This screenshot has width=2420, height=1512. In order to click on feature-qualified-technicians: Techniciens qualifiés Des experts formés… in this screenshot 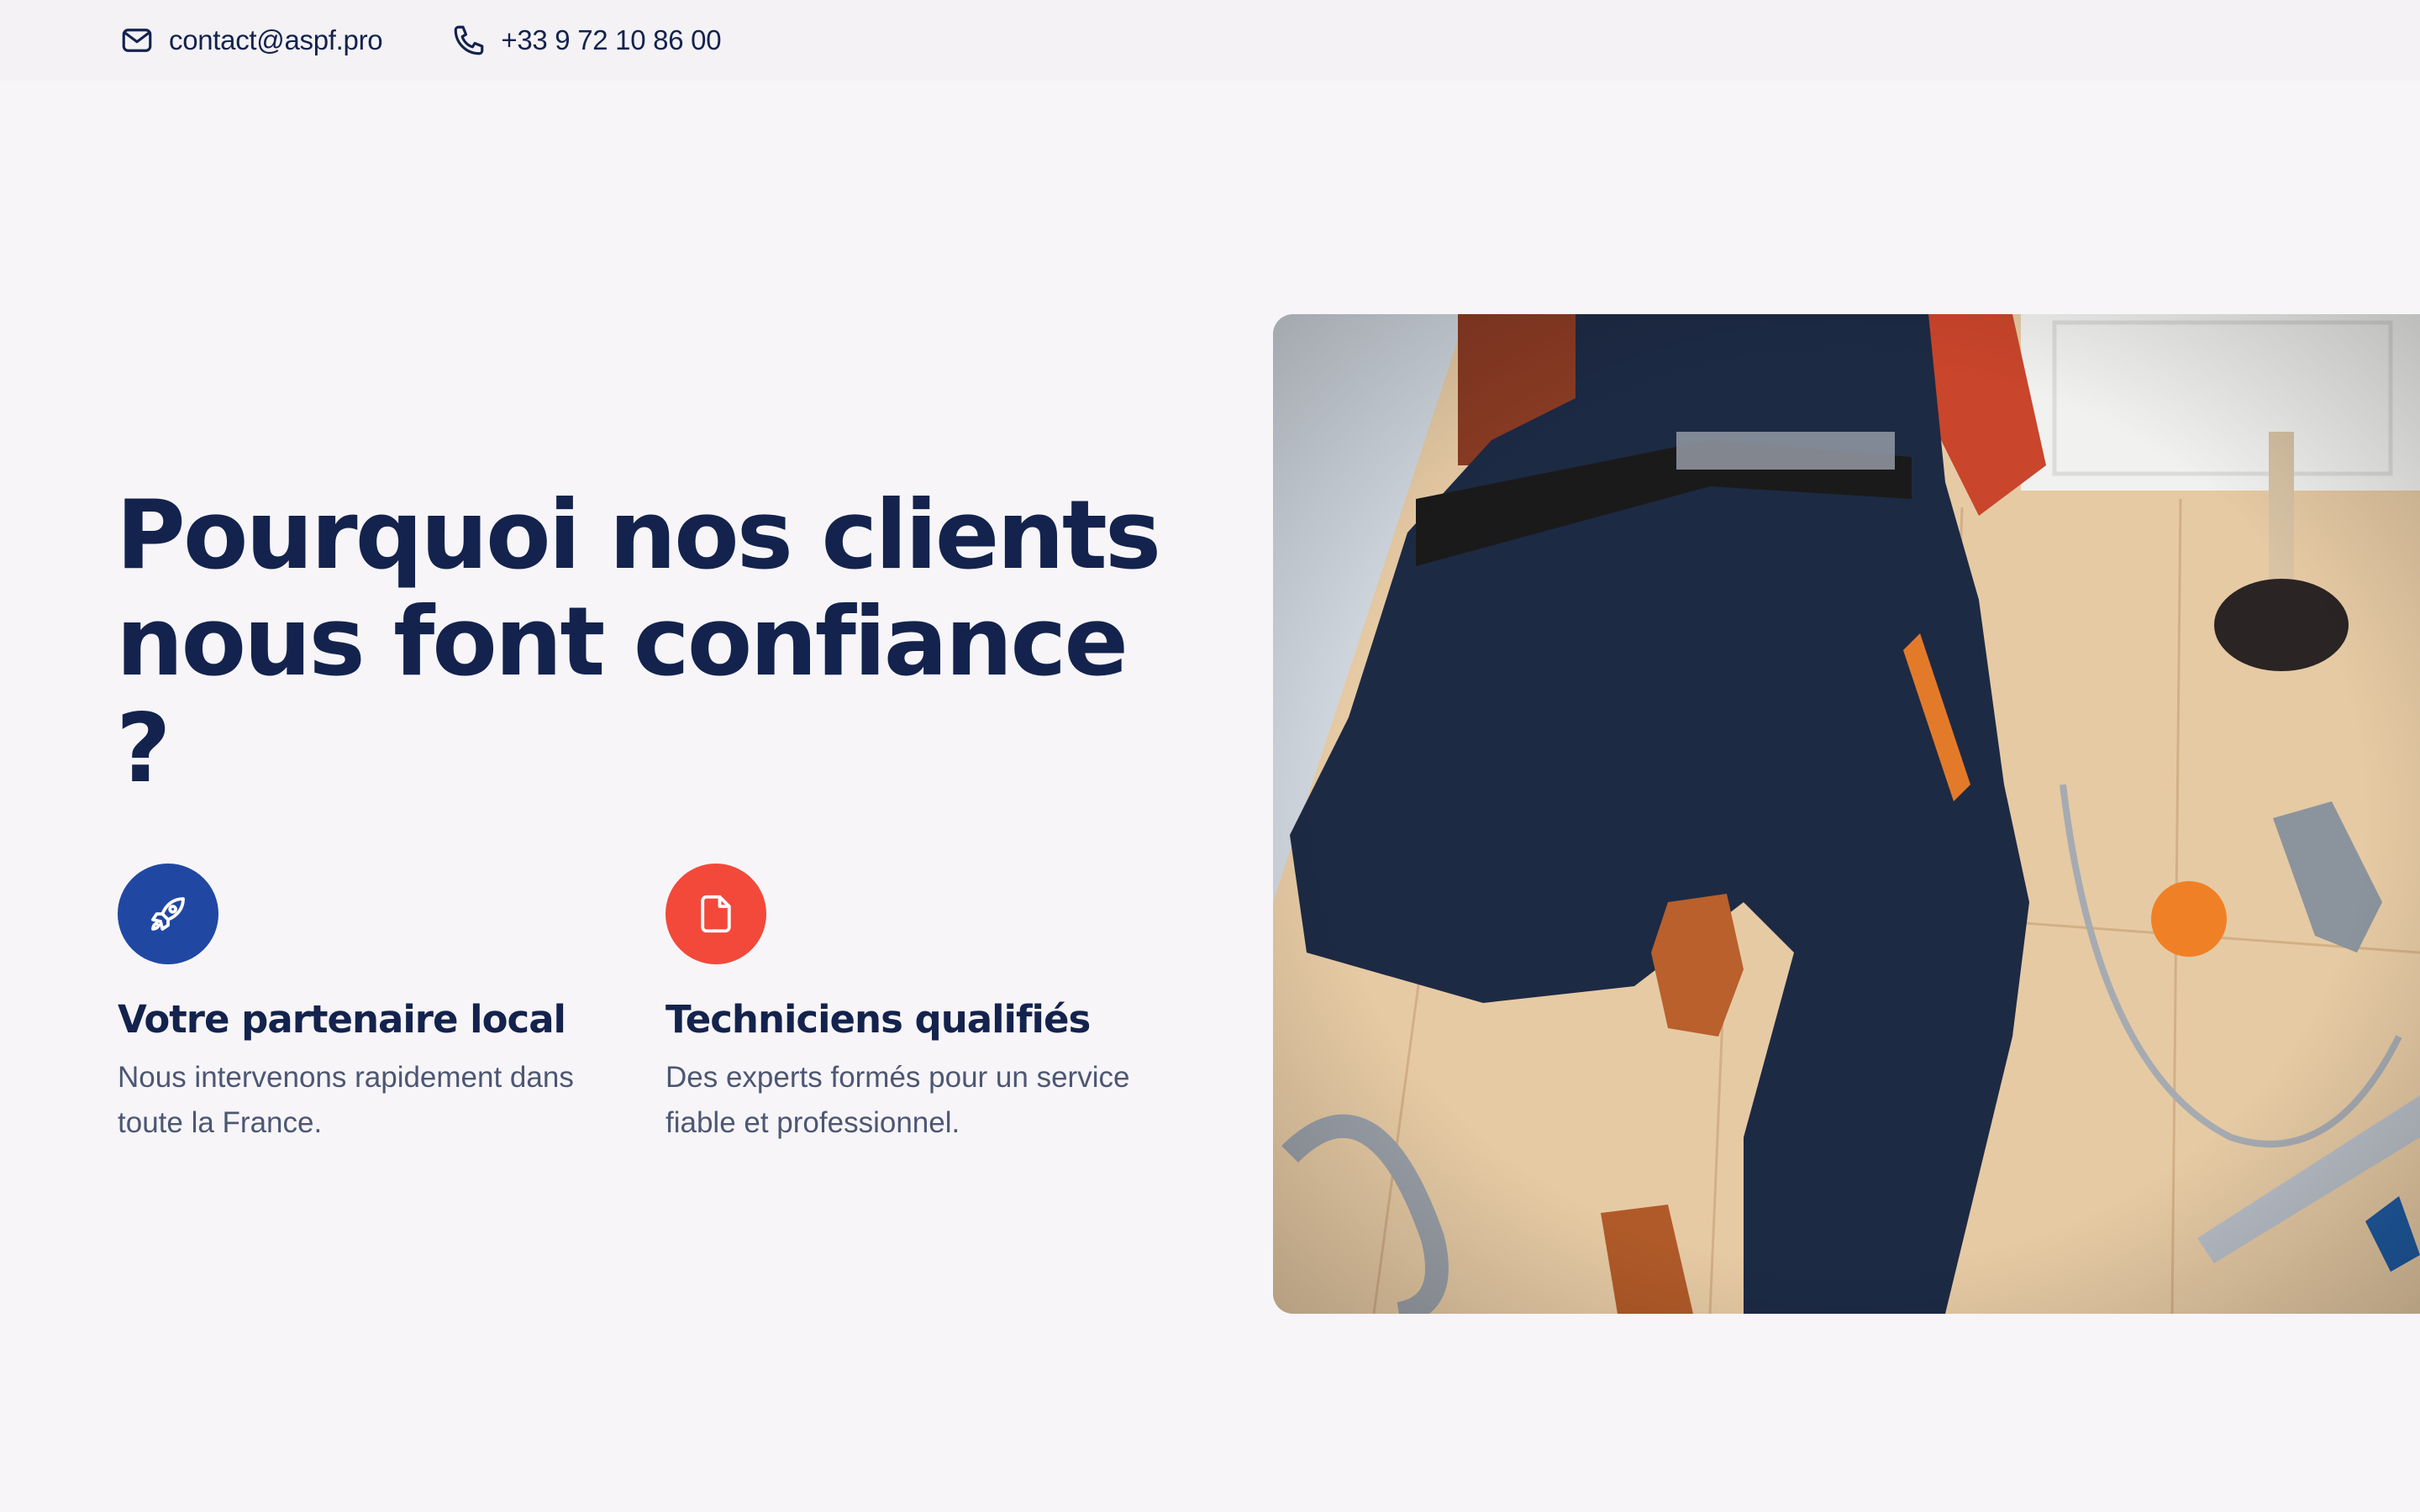, I will do `click(918, 1005)`.